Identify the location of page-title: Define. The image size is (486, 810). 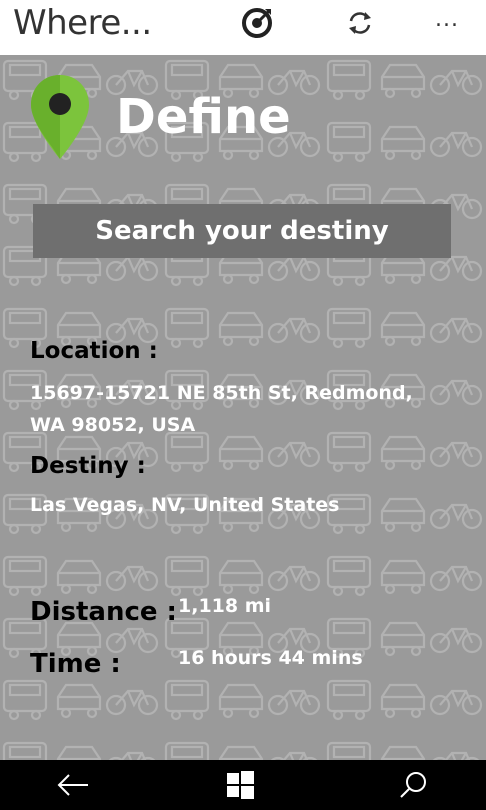
(203, 117).